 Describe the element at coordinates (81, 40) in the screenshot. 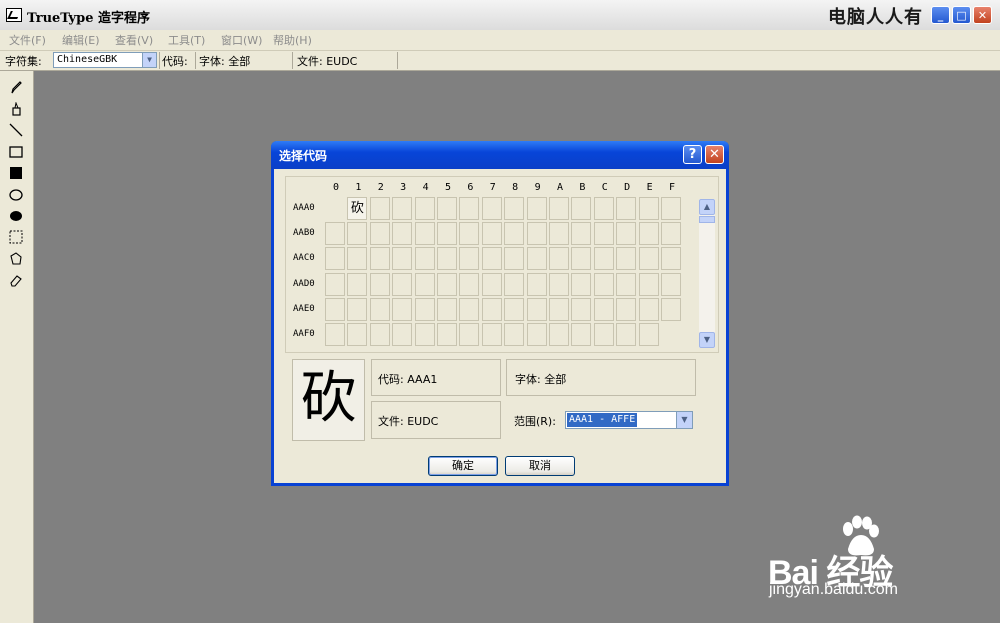

I see `menu-edit: 编辑(E)` at that location.